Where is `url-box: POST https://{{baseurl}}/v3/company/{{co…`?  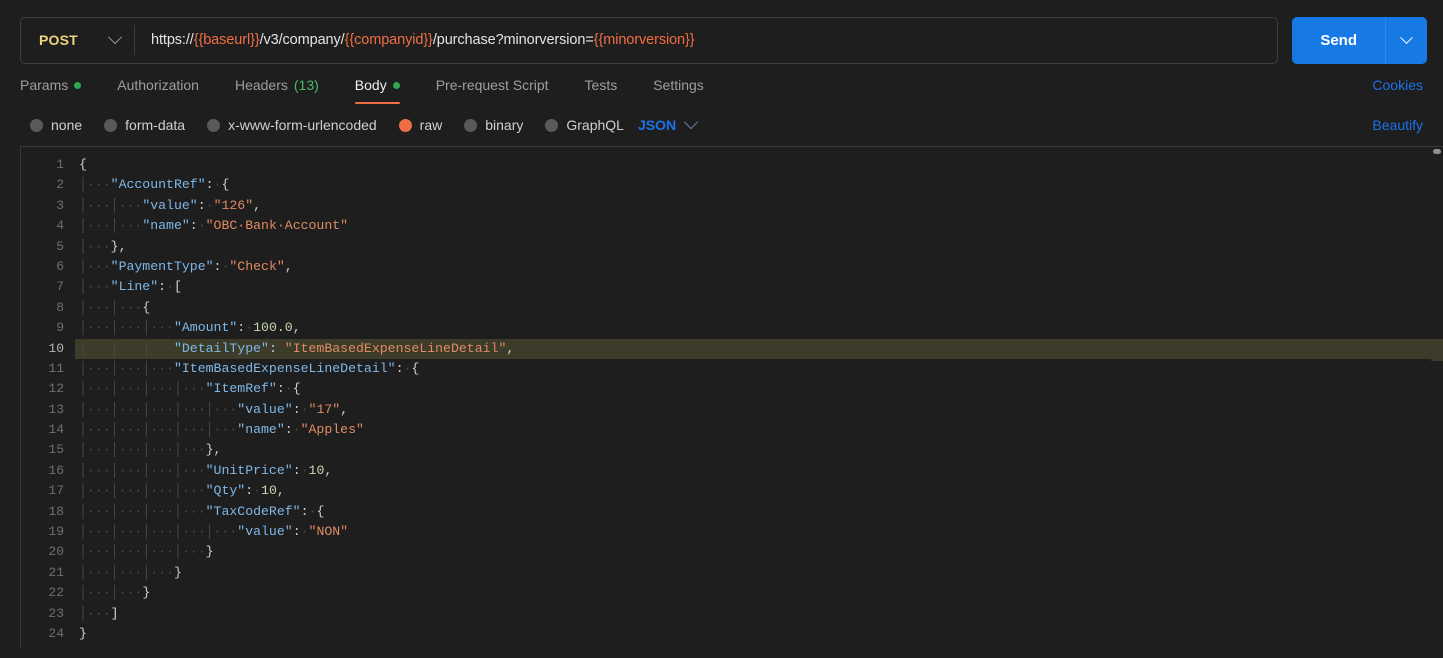 url-box: POST https://{{baseurl}}/v3/company/{{co… is located at coordinates (649, 40).